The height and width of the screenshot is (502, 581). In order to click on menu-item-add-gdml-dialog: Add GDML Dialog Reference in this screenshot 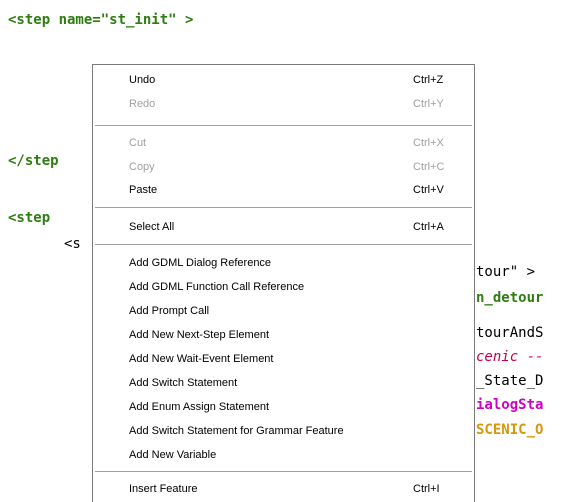, I will do `click(283, 263)`.